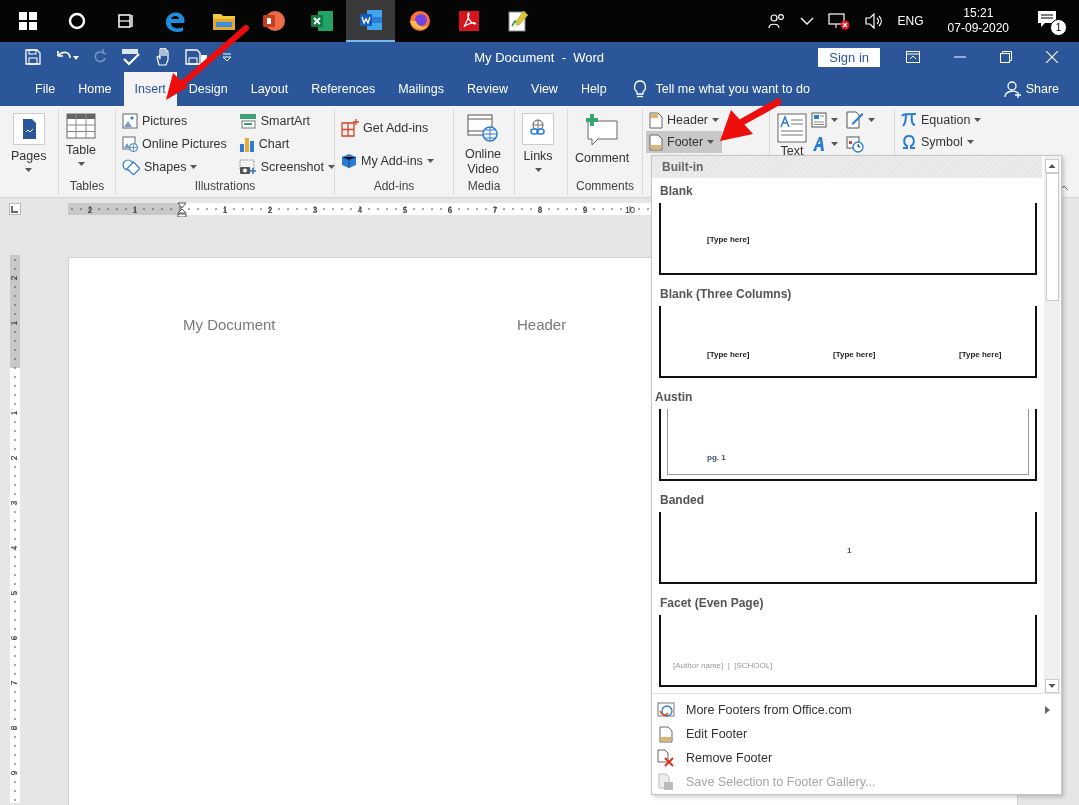 The height and width of the screenshot is (805, 1079). What do you see at coordinates (174, 120) in the screenshot?
I see `ribbon-button: Pictures` at bounding box center [174, 120].